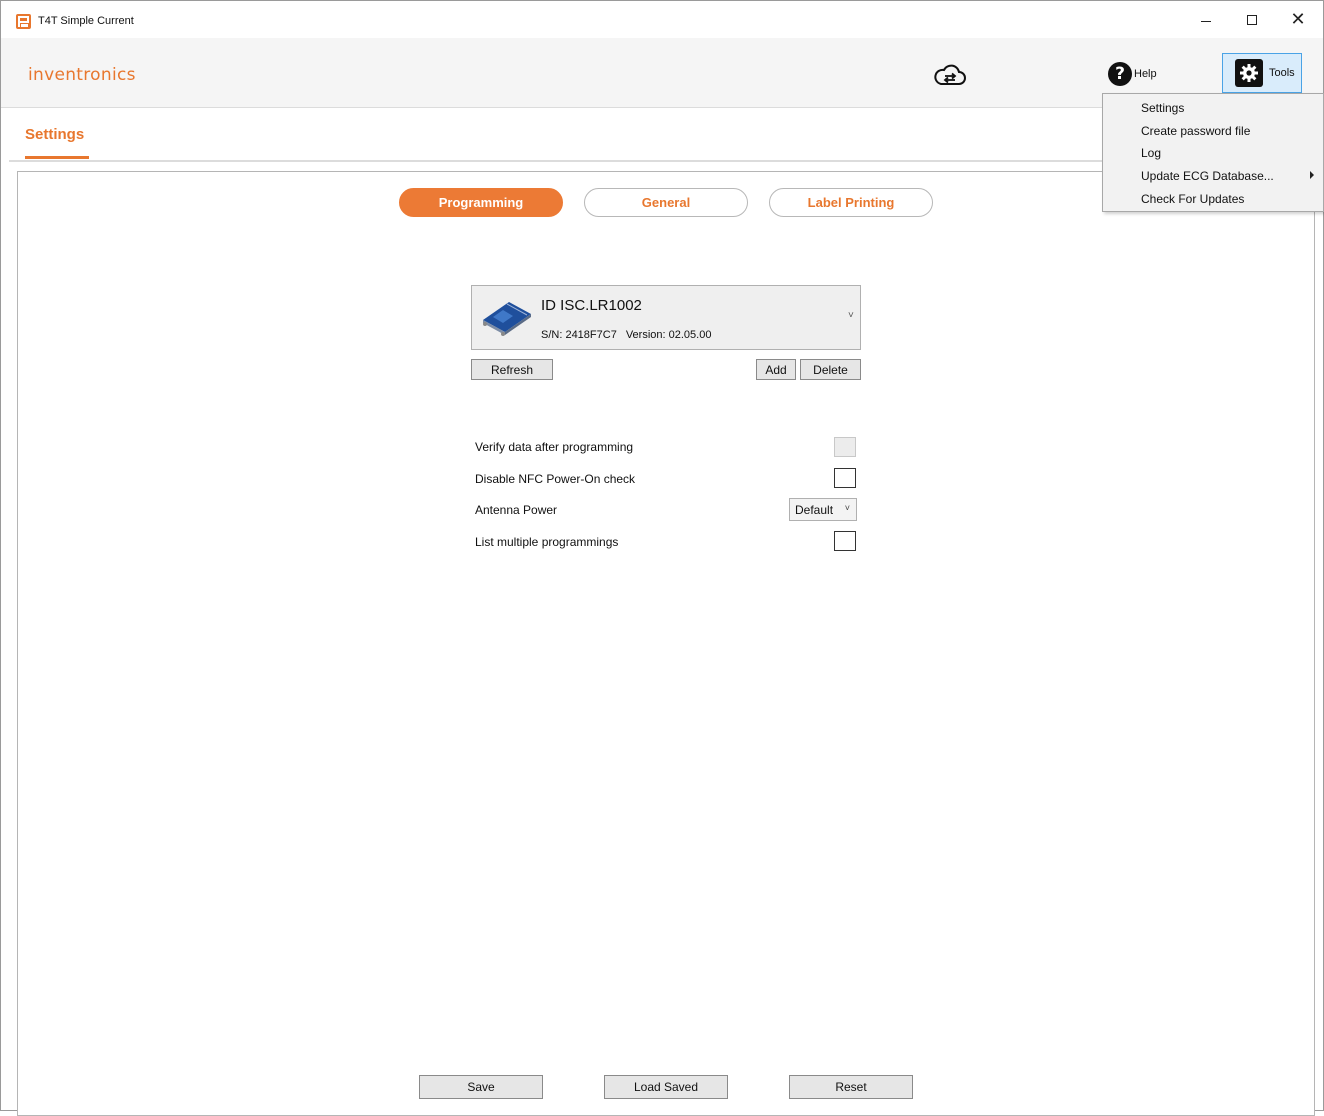  I want to click on page-title: Settings, so click(55, 134).